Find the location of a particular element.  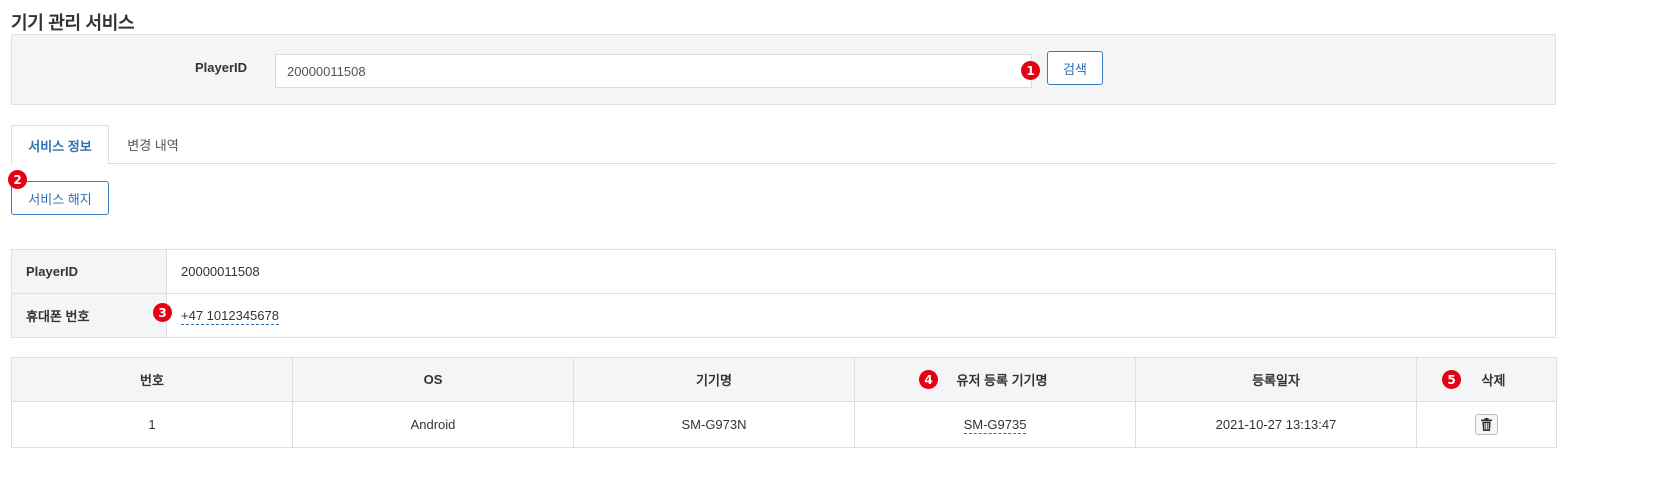

tab-service-info: 서비스 정보 is located at coordinates (60, 145).